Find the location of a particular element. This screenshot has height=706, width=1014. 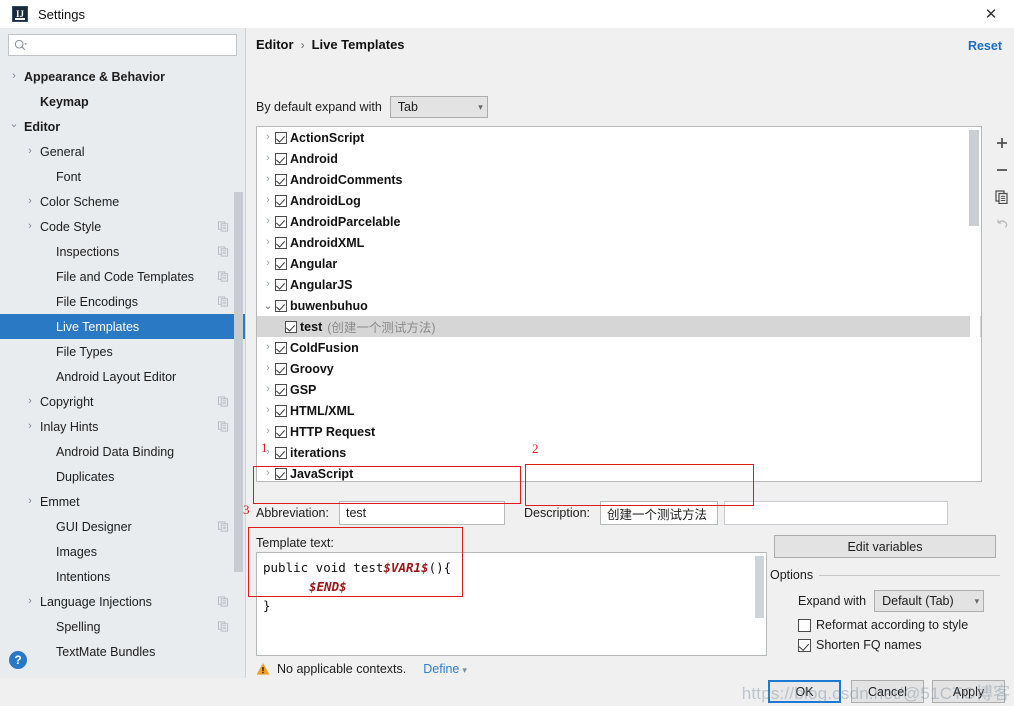

sidebar-item-android-layout-editor: ›Android Layout Editor is located at coordinates (122, 376).